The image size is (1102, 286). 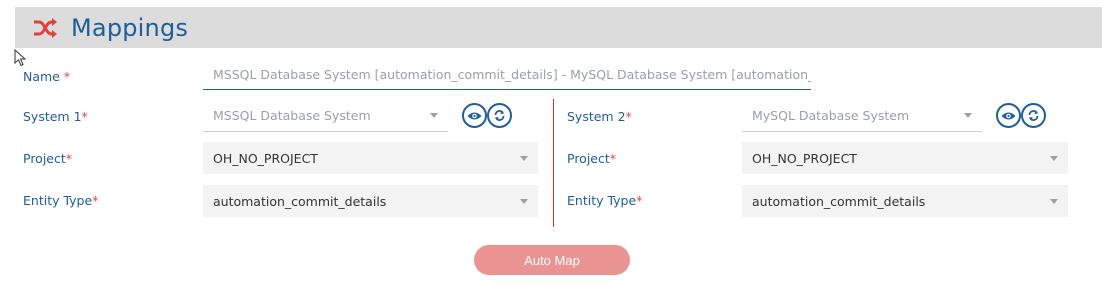 What do you see at coordinates (55, 116) in the screenshot?
I see `system1-label: System 1*` at bounding box center [55, 116].